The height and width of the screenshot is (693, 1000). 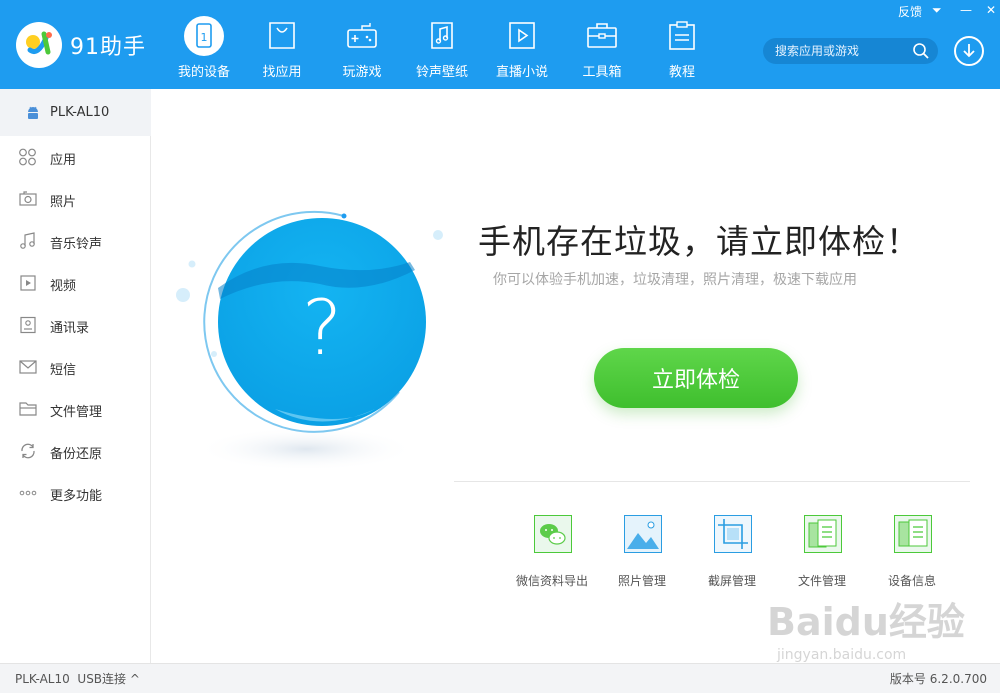 I want to click on status-device-name: PLK-AL10, so click(x=42, y=679).